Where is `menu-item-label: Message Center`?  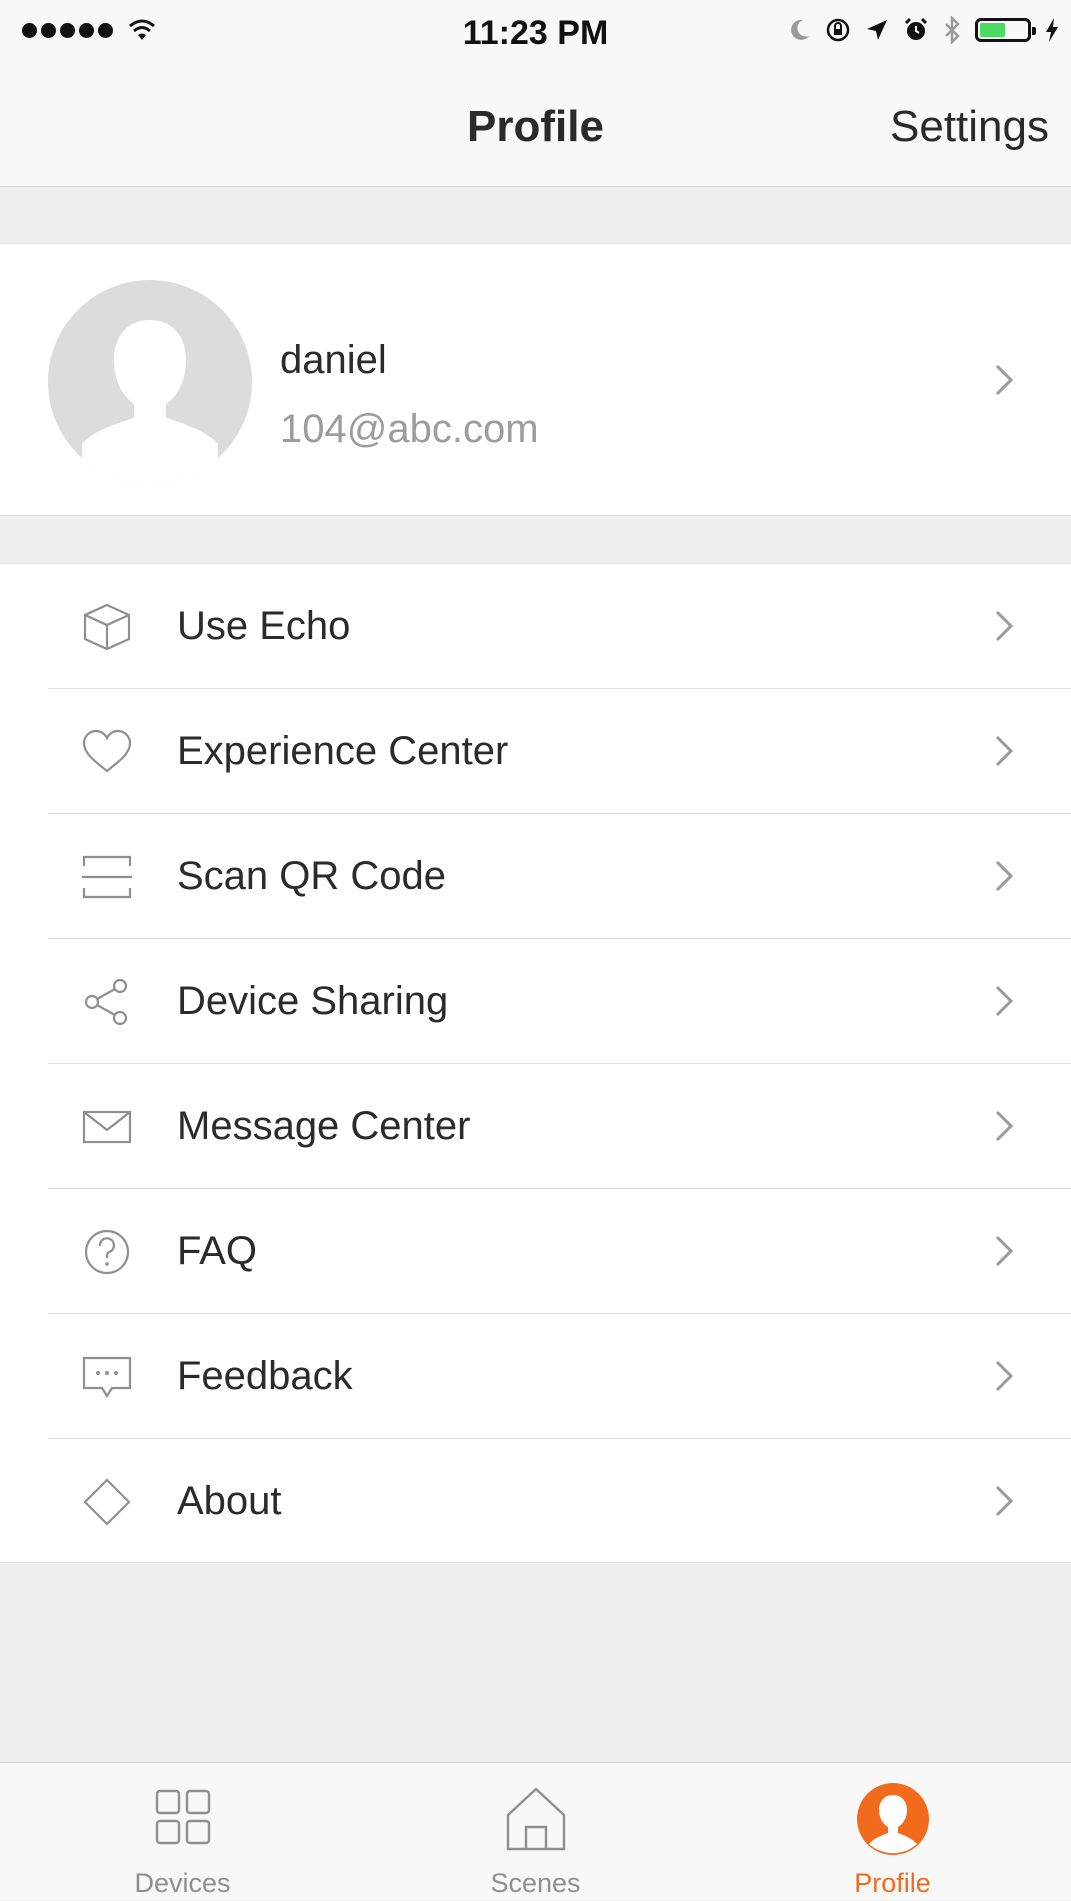 menu-item-label: Message Center is located at coordinates (324, 1126).